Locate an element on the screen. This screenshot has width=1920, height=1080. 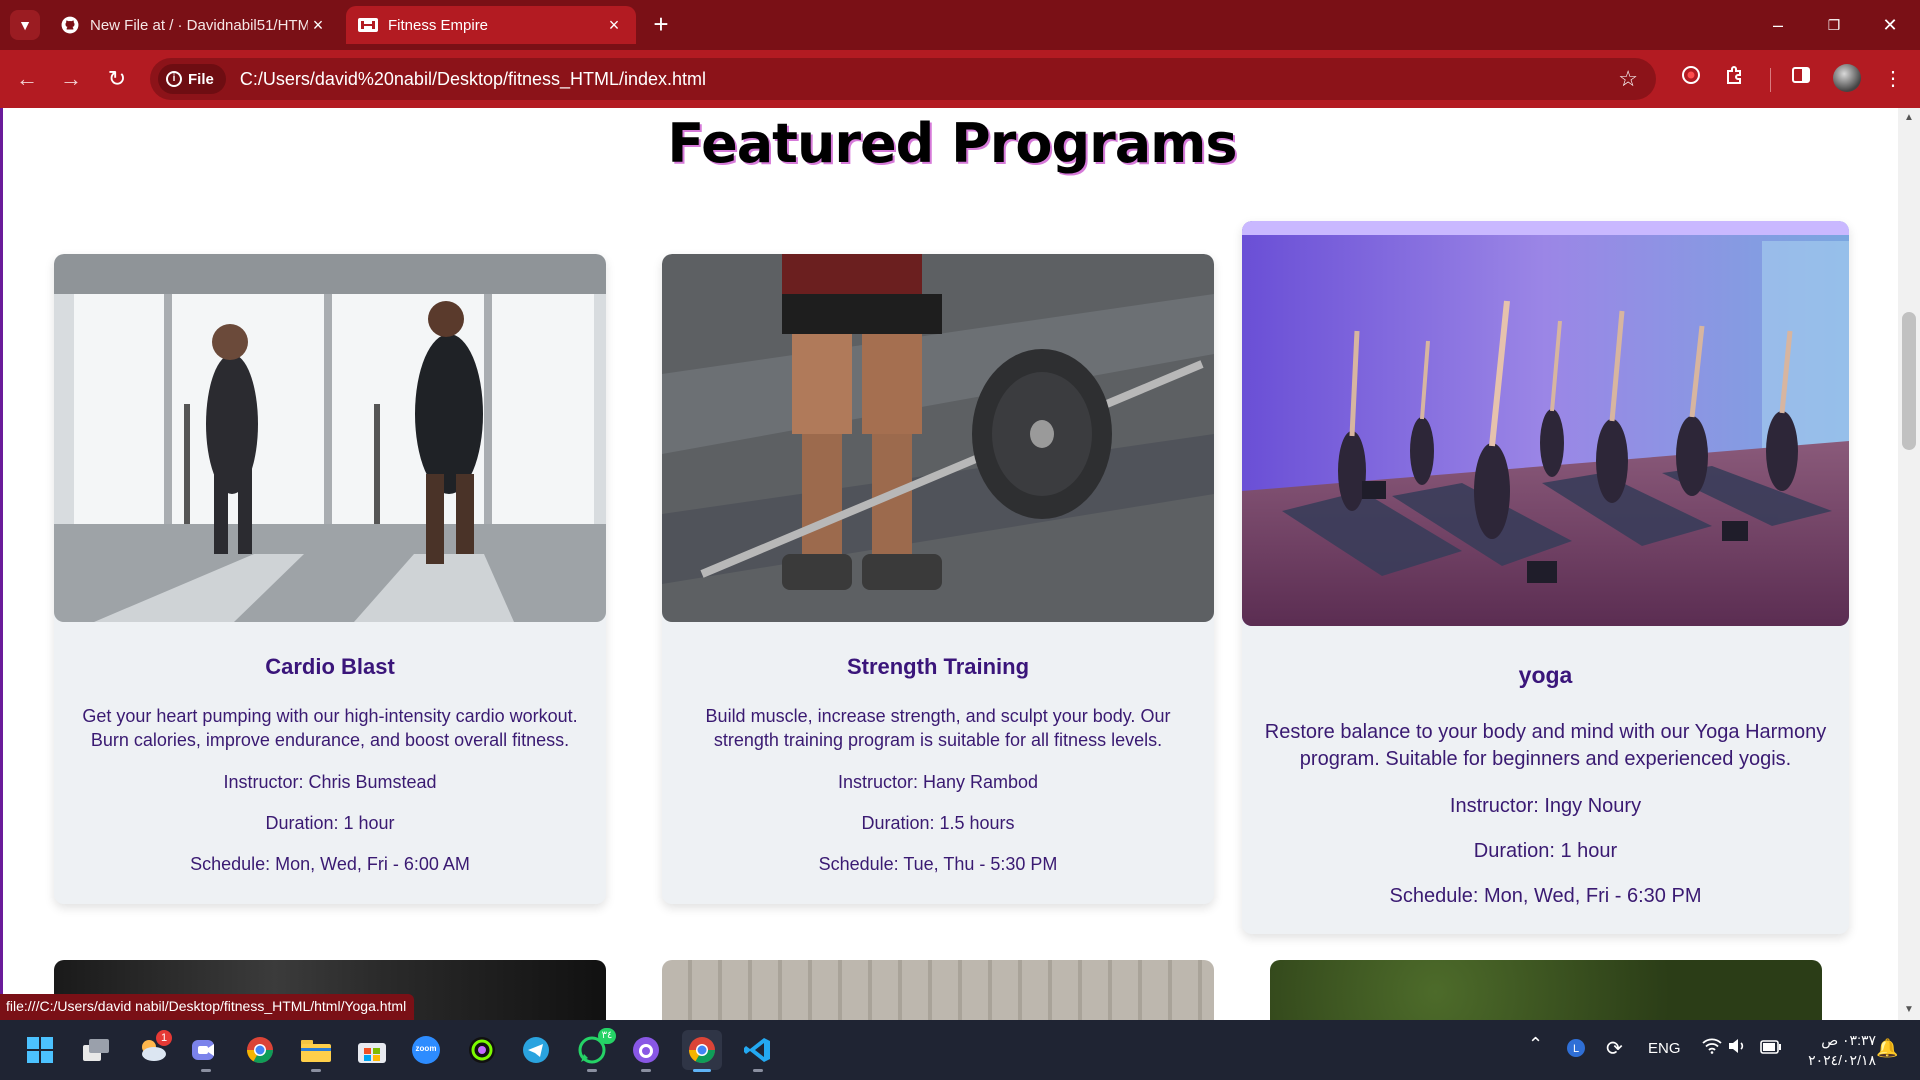
github-desktop-icon is located at coordinates (646, 1051).